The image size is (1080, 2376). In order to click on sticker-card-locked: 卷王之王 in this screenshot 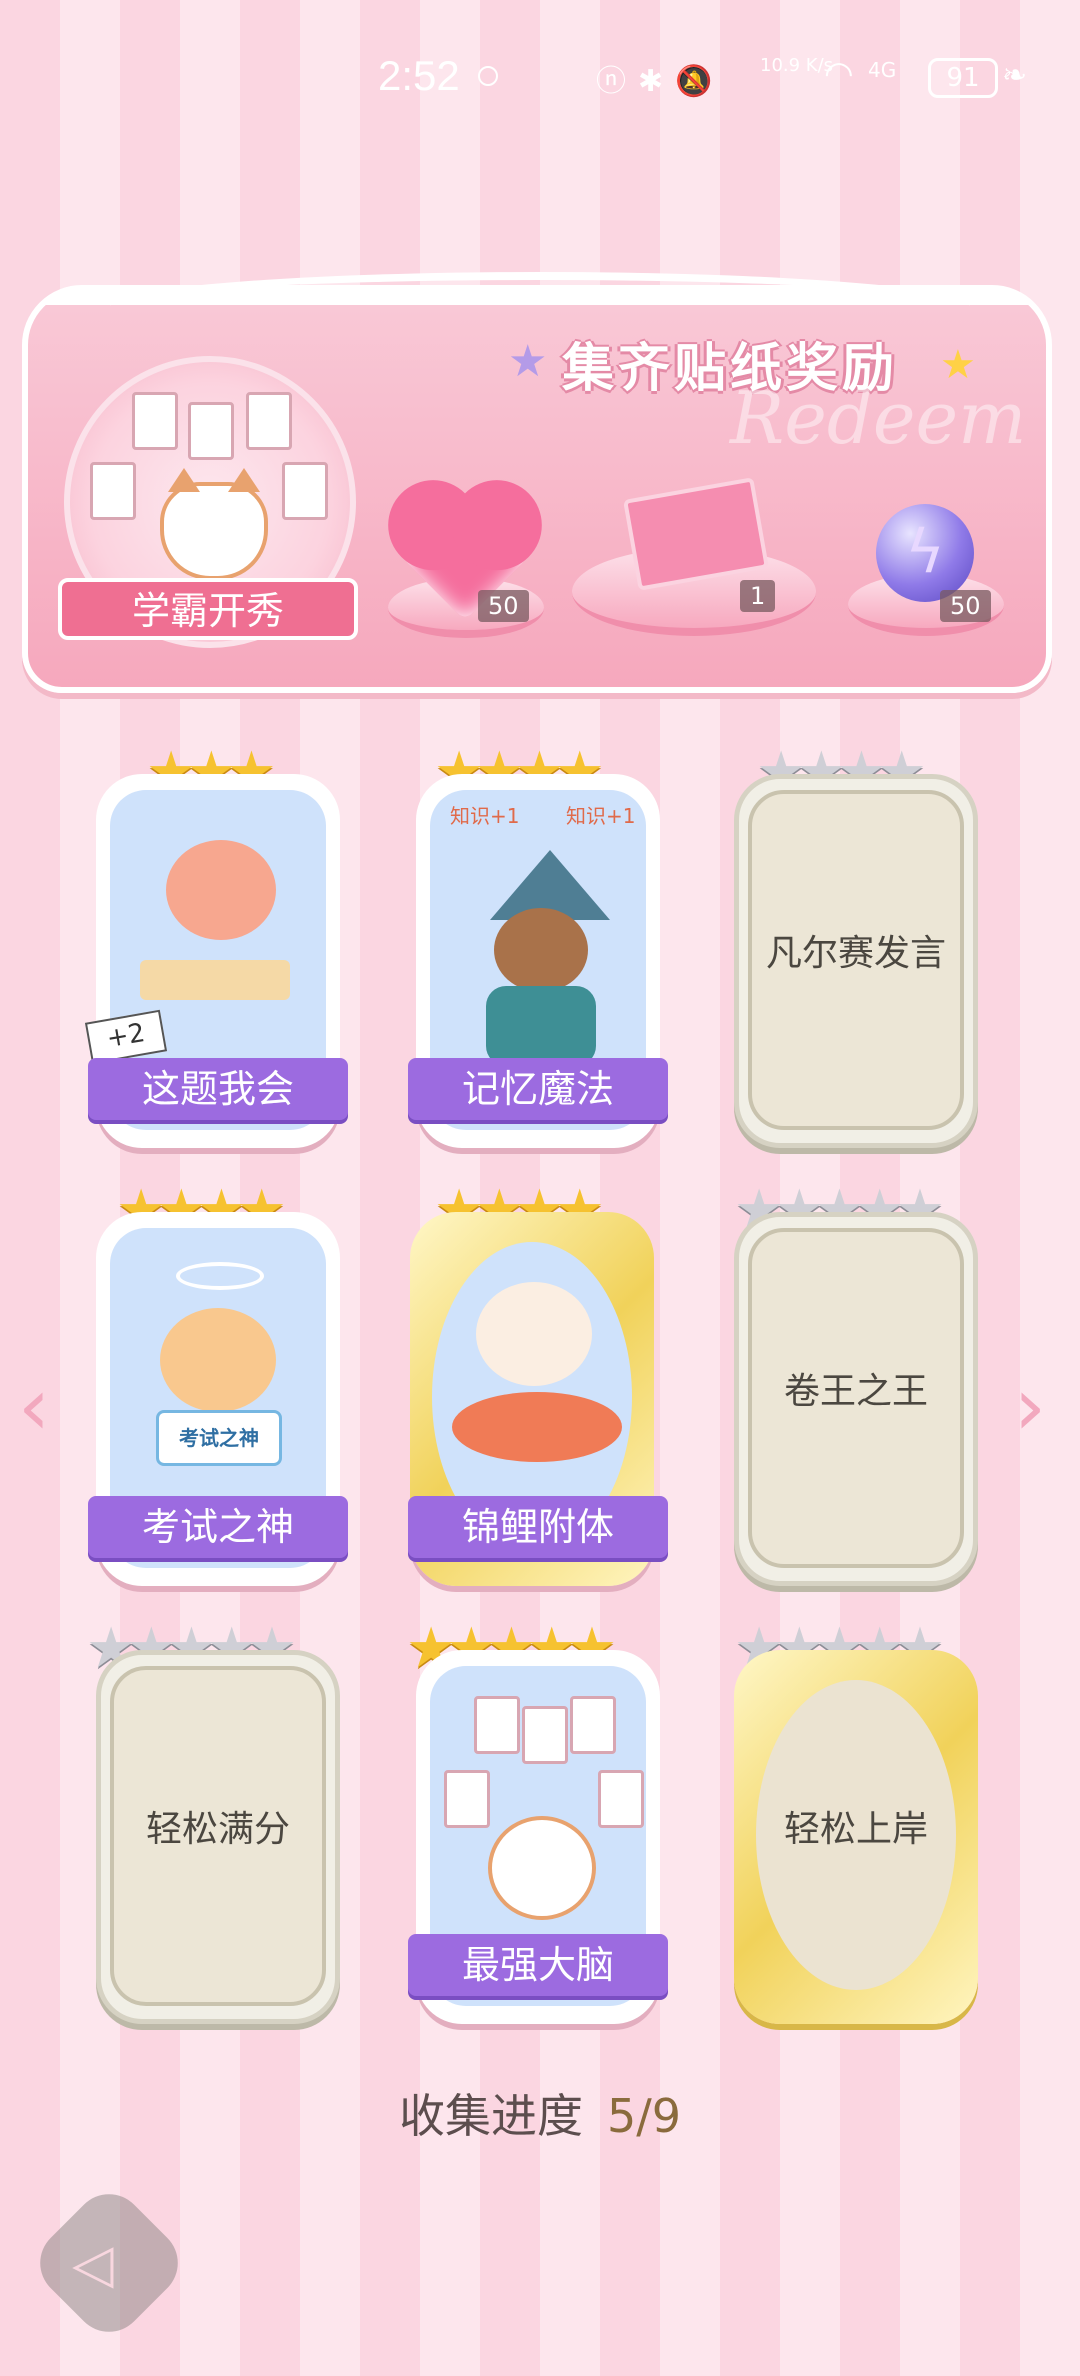, I will do `click(856, 1399)`.